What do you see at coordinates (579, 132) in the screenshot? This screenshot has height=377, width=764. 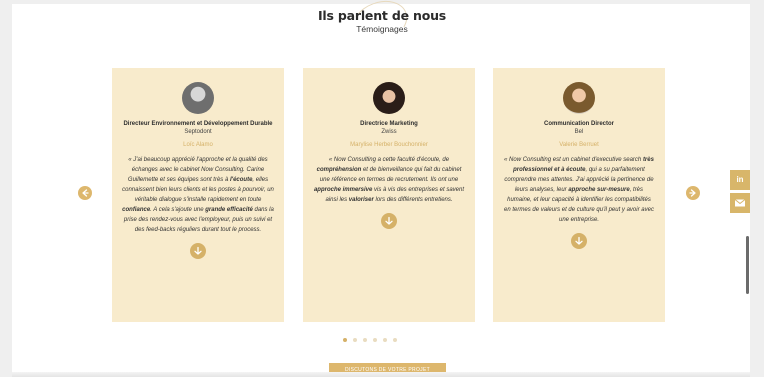 I see `testimonial-company: Bel` at bounding box center [579, 132].